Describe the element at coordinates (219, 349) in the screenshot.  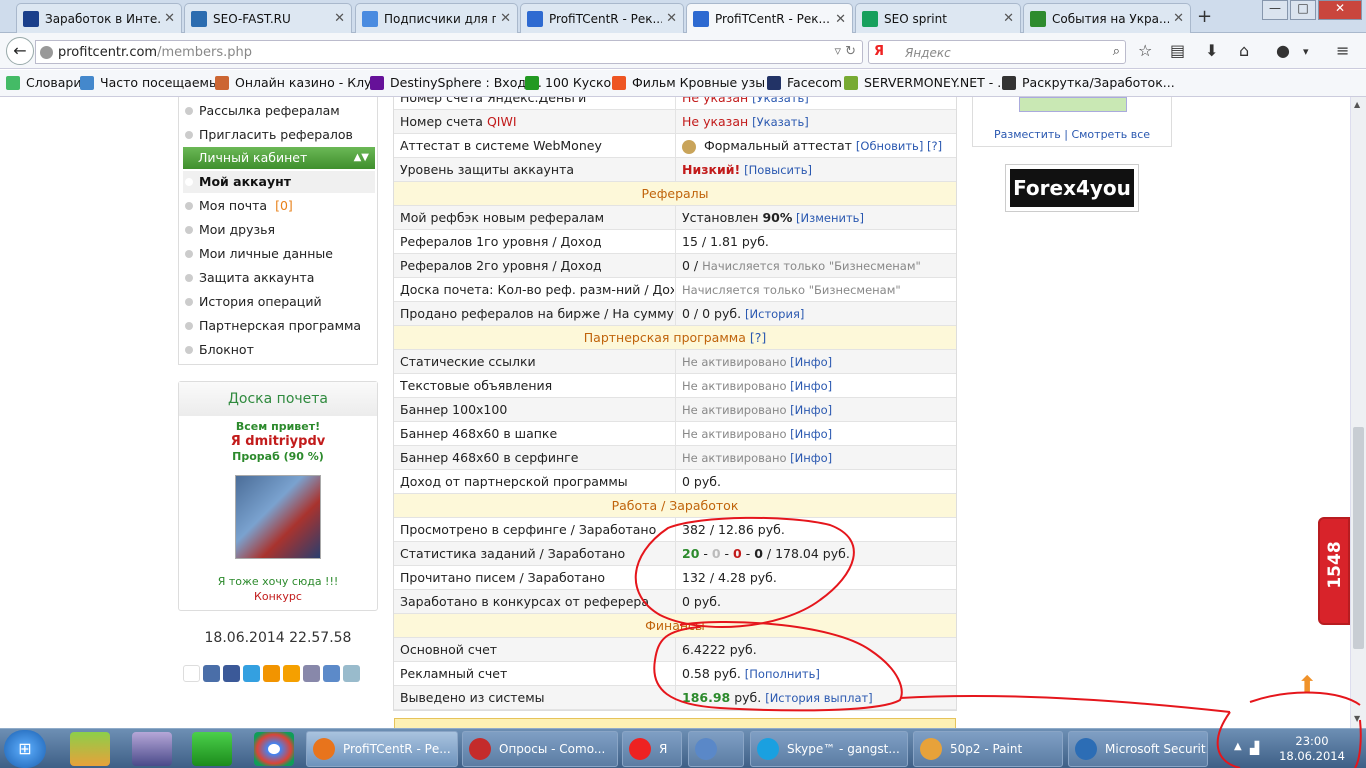
I see `sidebar-item-notepad: Блокнот` at that location.